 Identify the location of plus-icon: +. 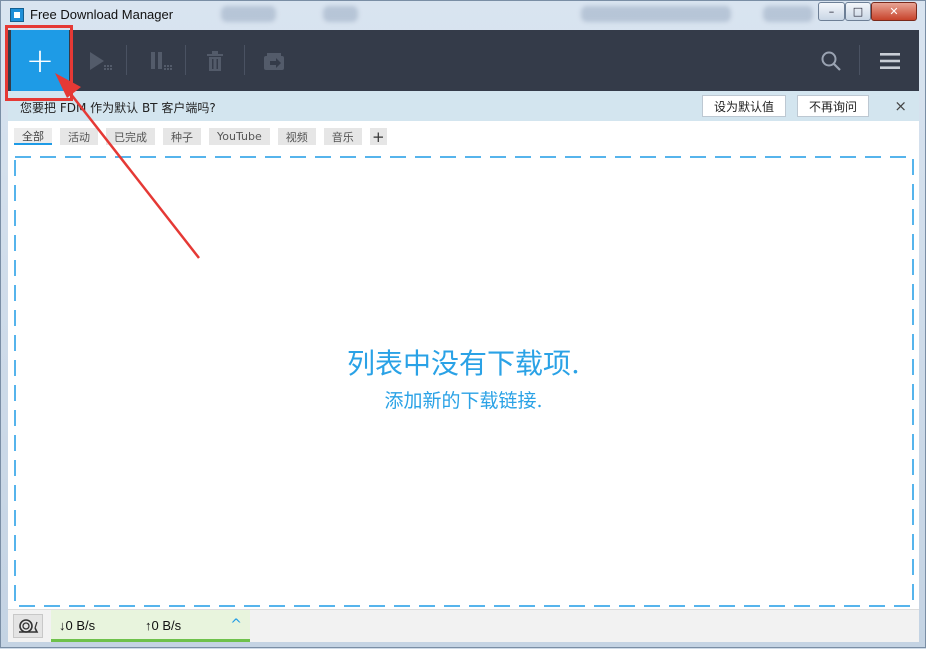
(40, 60).